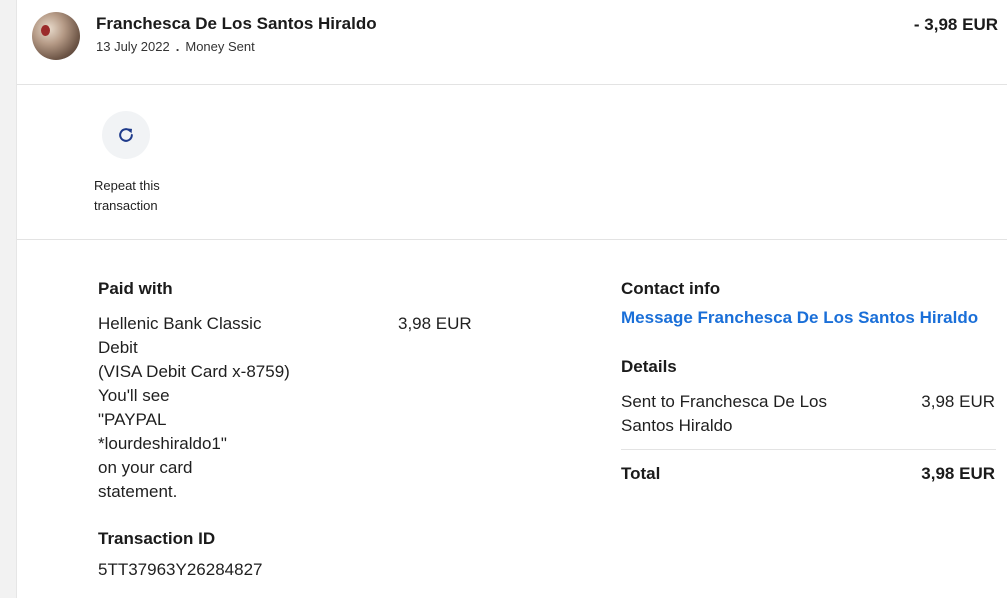 The width and height of the screenshot is (1007, 598). Describe the element at coordinates (677, 425) in the screenshot. I see `sent-to-line: Santos Hiraldo` at that location.